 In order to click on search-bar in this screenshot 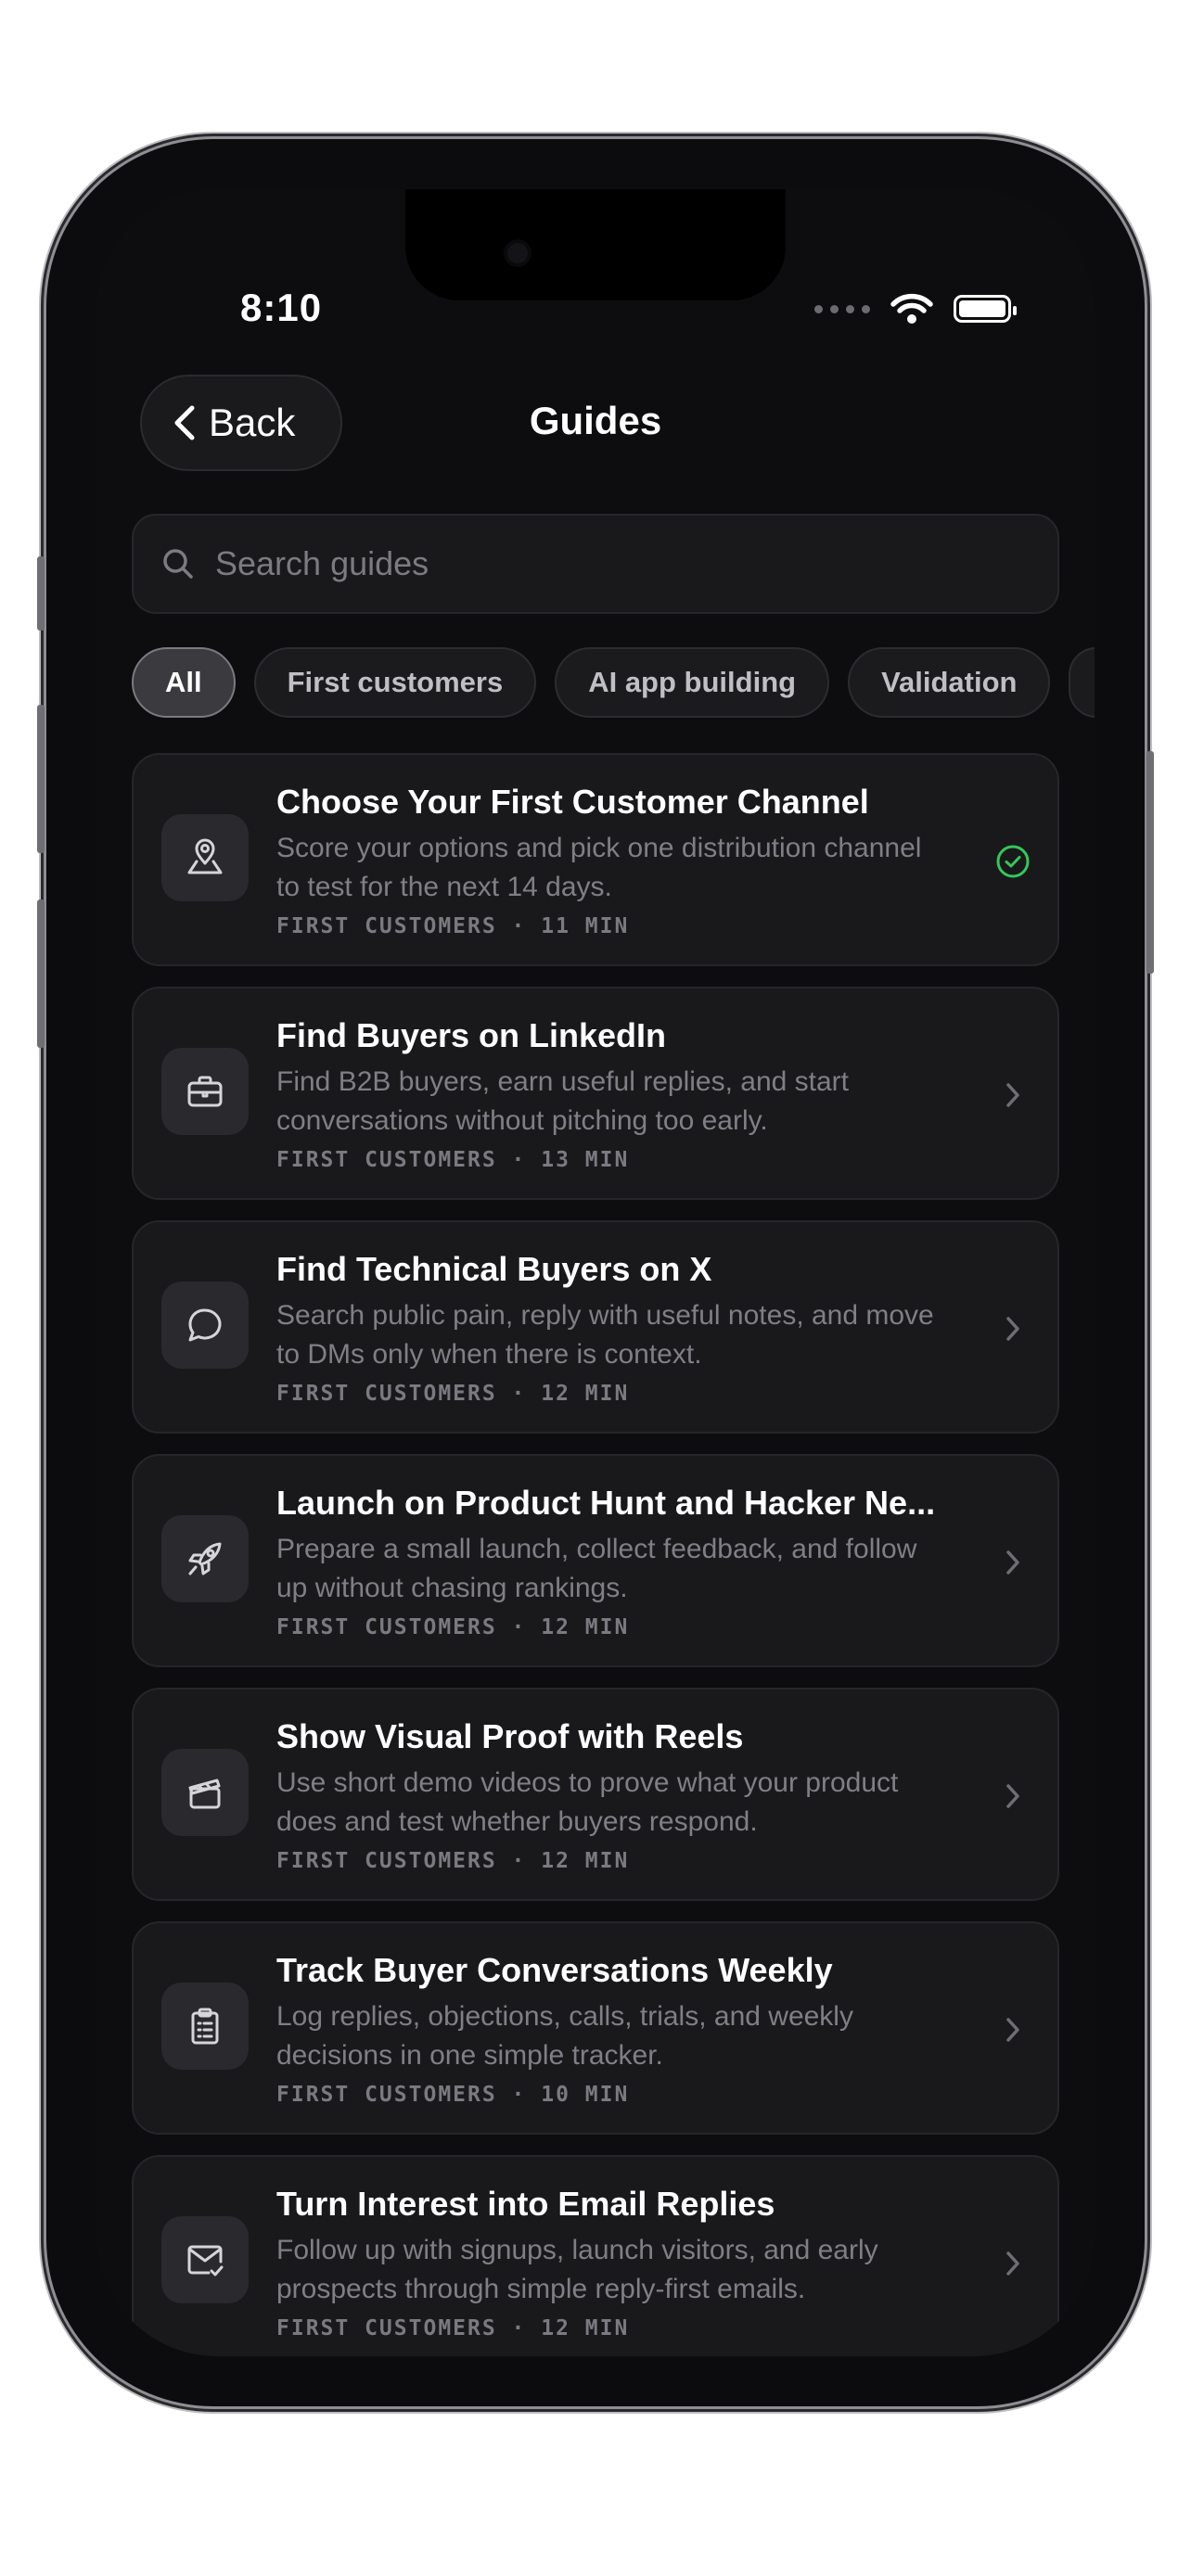, I will do `click(595, 564)`.